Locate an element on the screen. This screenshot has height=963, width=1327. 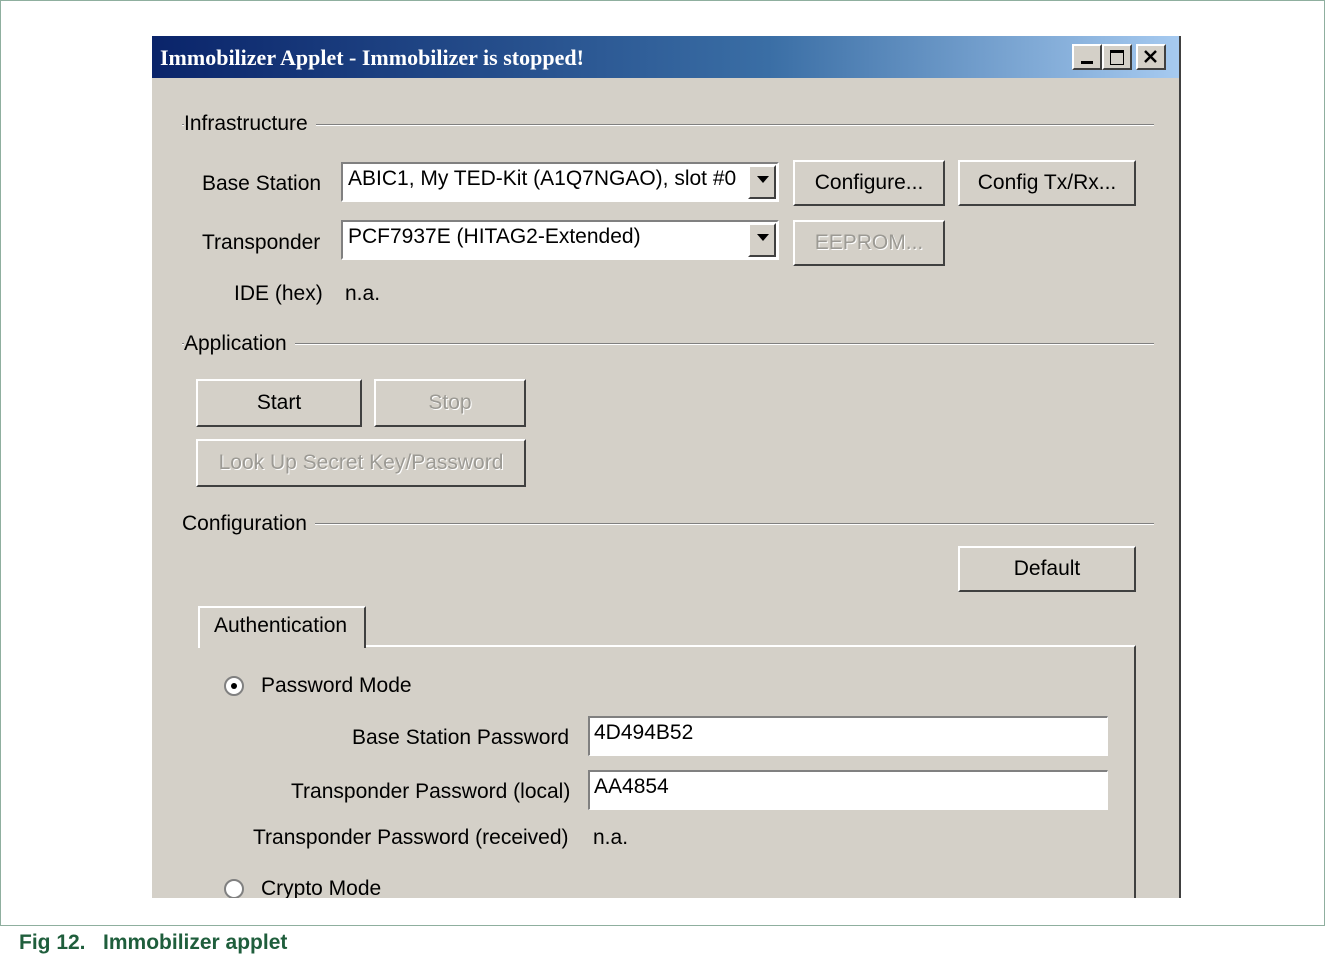
figure-caption: Fig 12. Immobilizer applet is located at coordinates (153, 942).